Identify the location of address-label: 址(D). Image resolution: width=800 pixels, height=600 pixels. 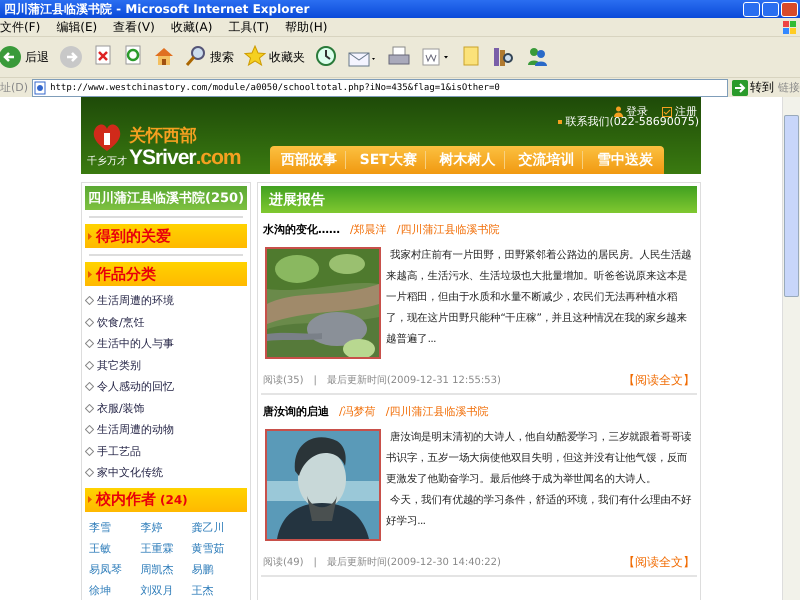
(14, 87).